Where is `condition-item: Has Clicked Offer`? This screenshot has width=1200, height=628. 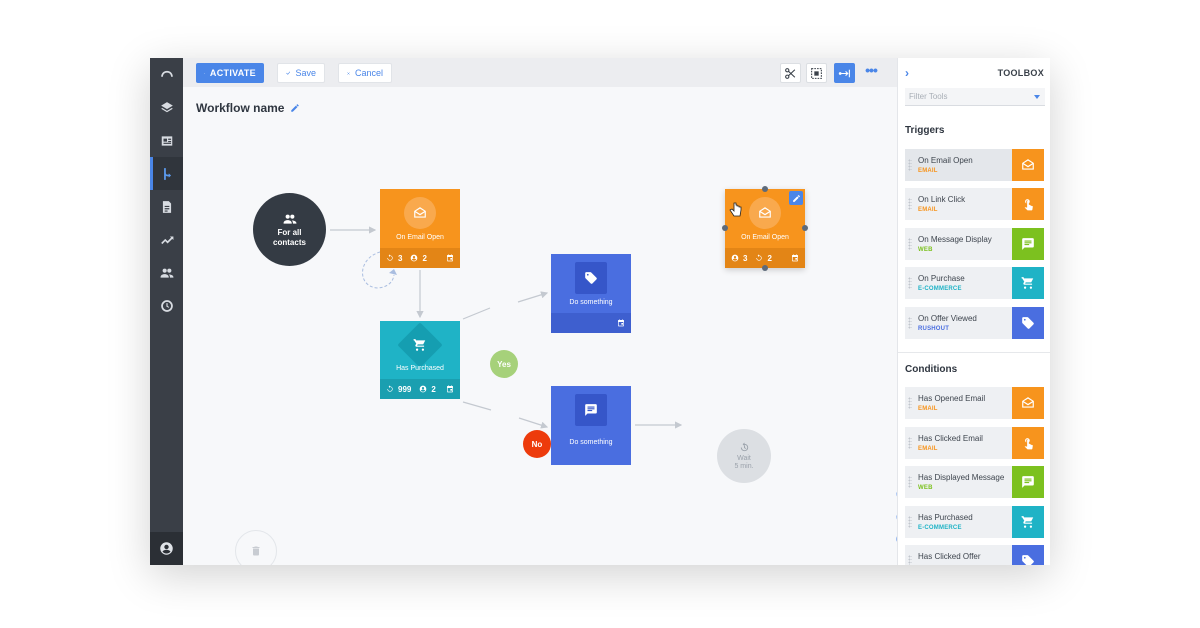 condition-item: Has Clicked Offer is located at coordinates (974, 555).